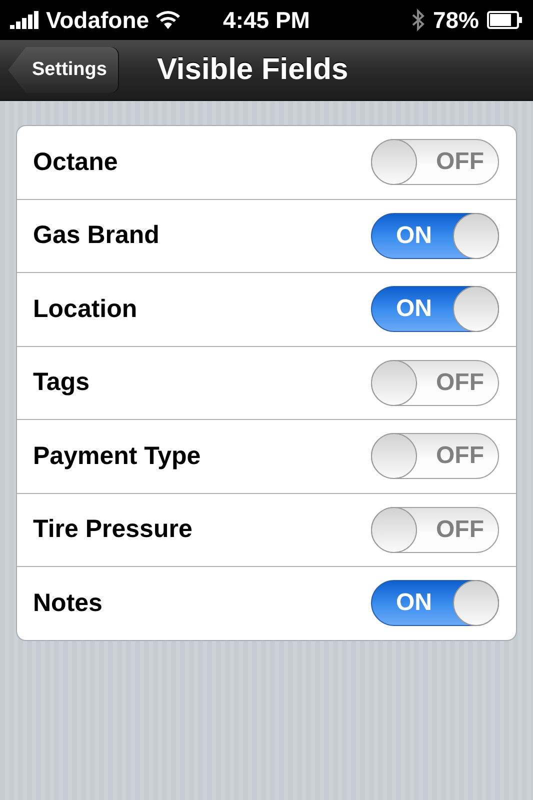  I want to click on battery-percent: 78%, so click(455, 20).